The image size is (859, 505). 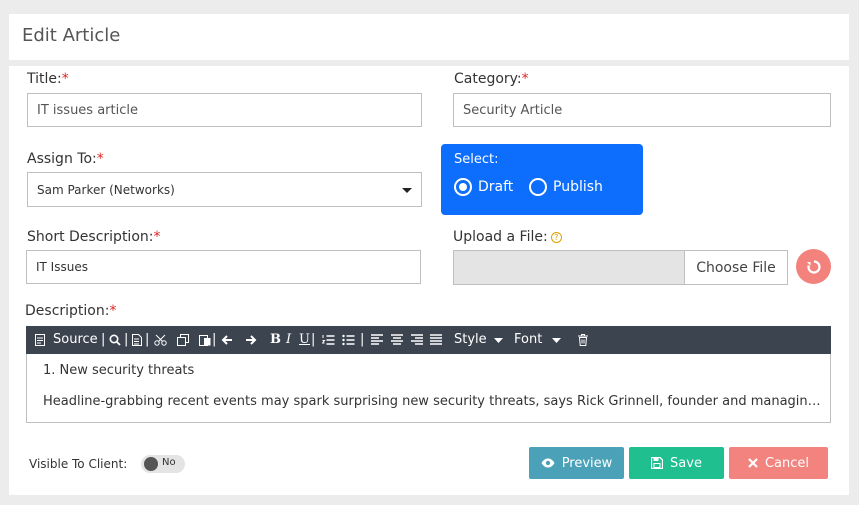 What do you see at coordinates (40, 340) in the screenshot?
I see `source-icon` at bounding box center [40, 340].